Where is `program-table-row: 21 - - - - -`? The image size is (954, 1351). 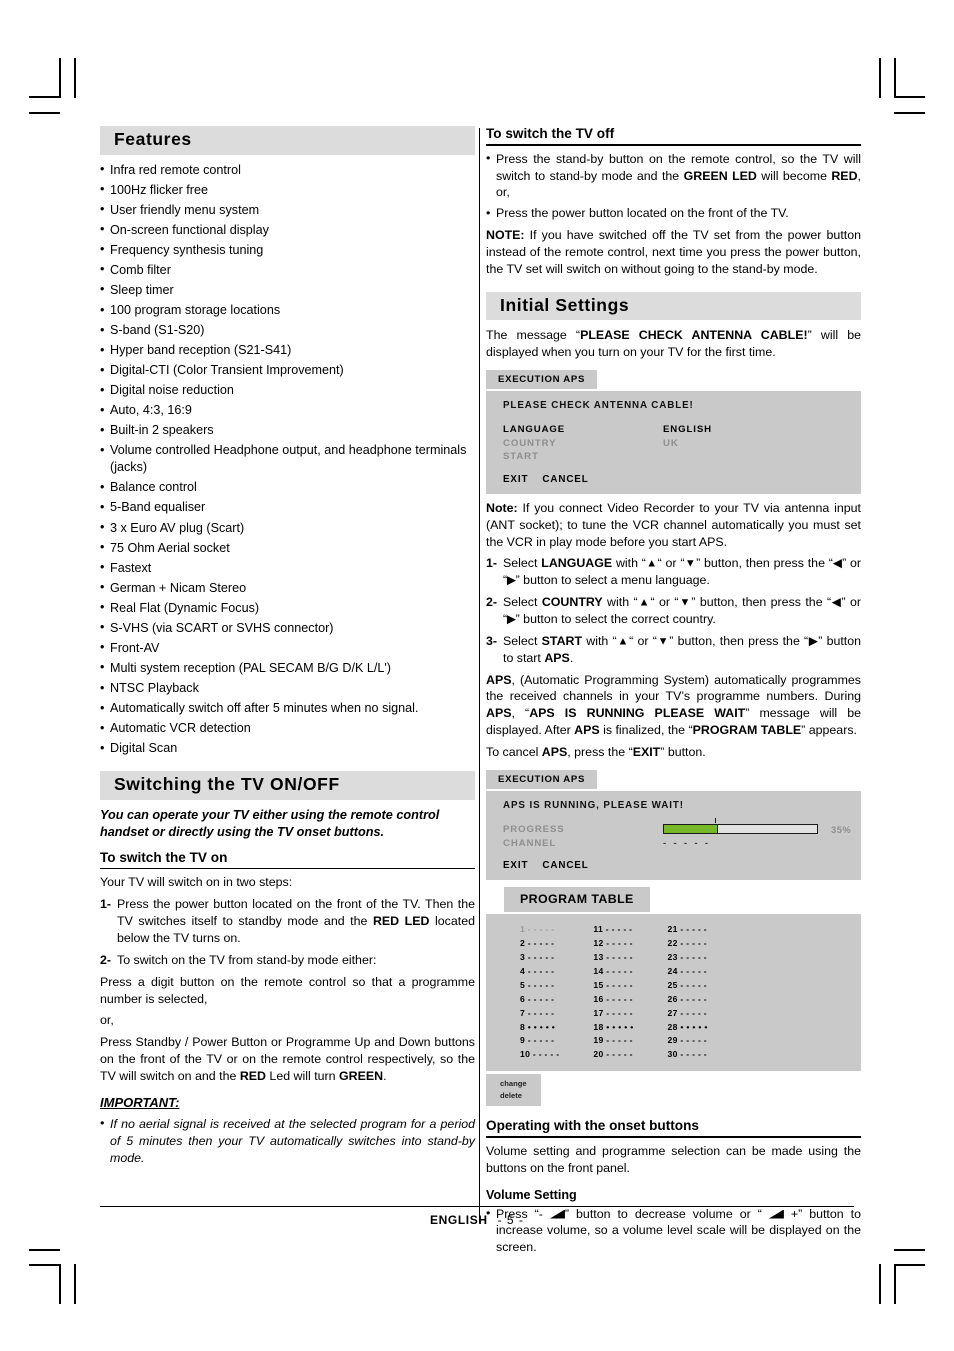 program-table-row: 21 - - - - - is located at coordinates (688, 930).